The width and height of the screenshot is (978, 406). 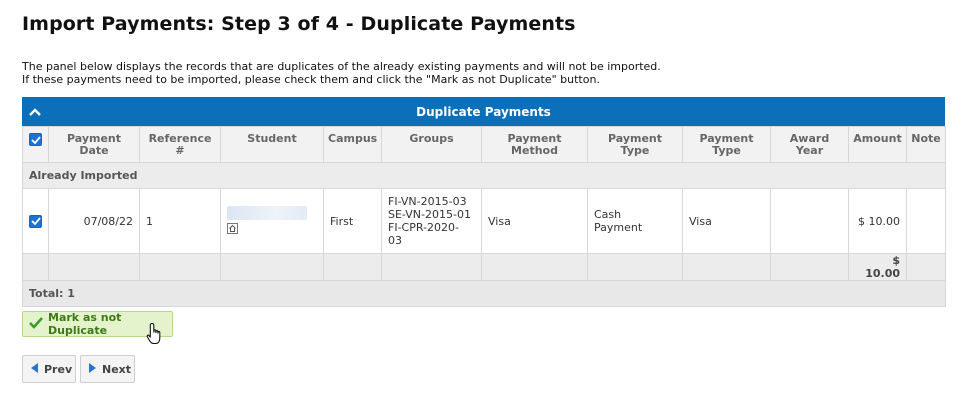 I want to click on panel-title: Duplicate Payments, so click(x=483, y=111).